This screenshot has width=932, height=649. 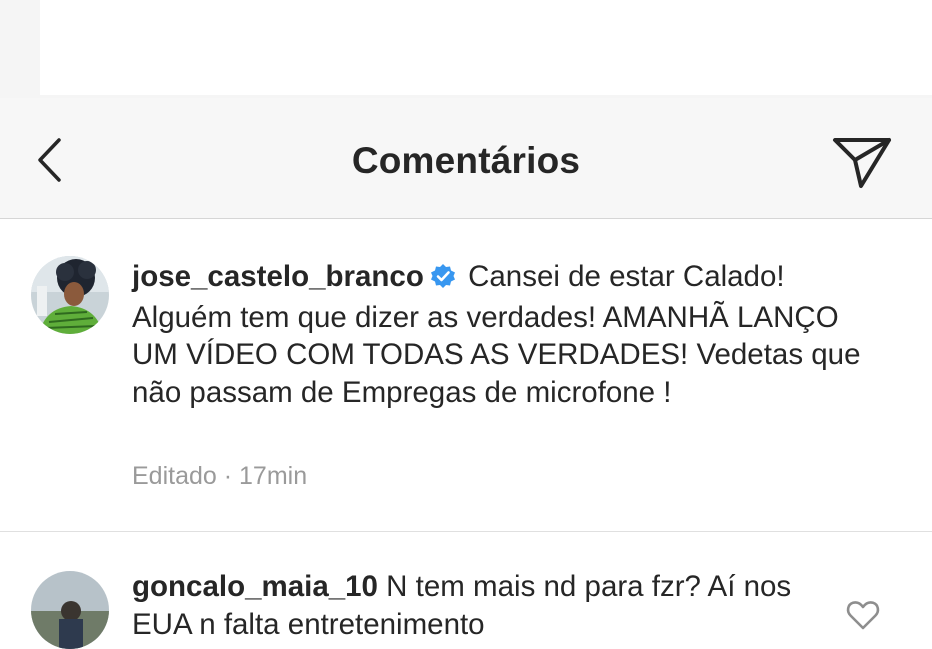 I want to click on heart-outline-icon, so click(x=863, y=615).